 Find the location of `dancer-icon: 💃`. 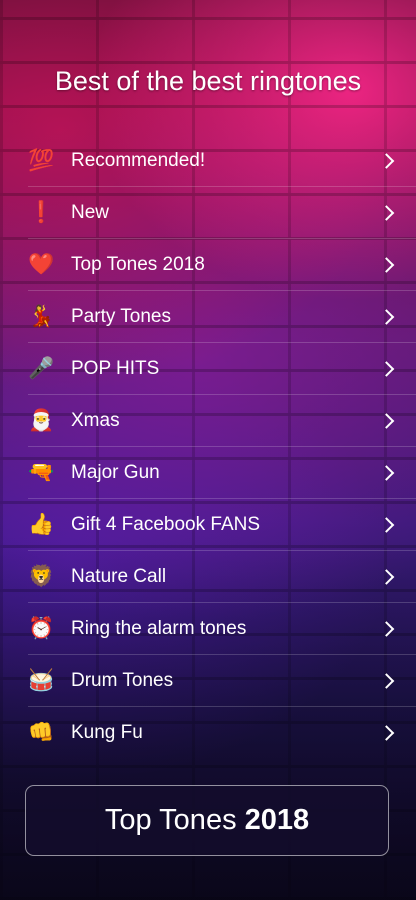

dancer-icon: 💃 is located at coordinates (41, 316).